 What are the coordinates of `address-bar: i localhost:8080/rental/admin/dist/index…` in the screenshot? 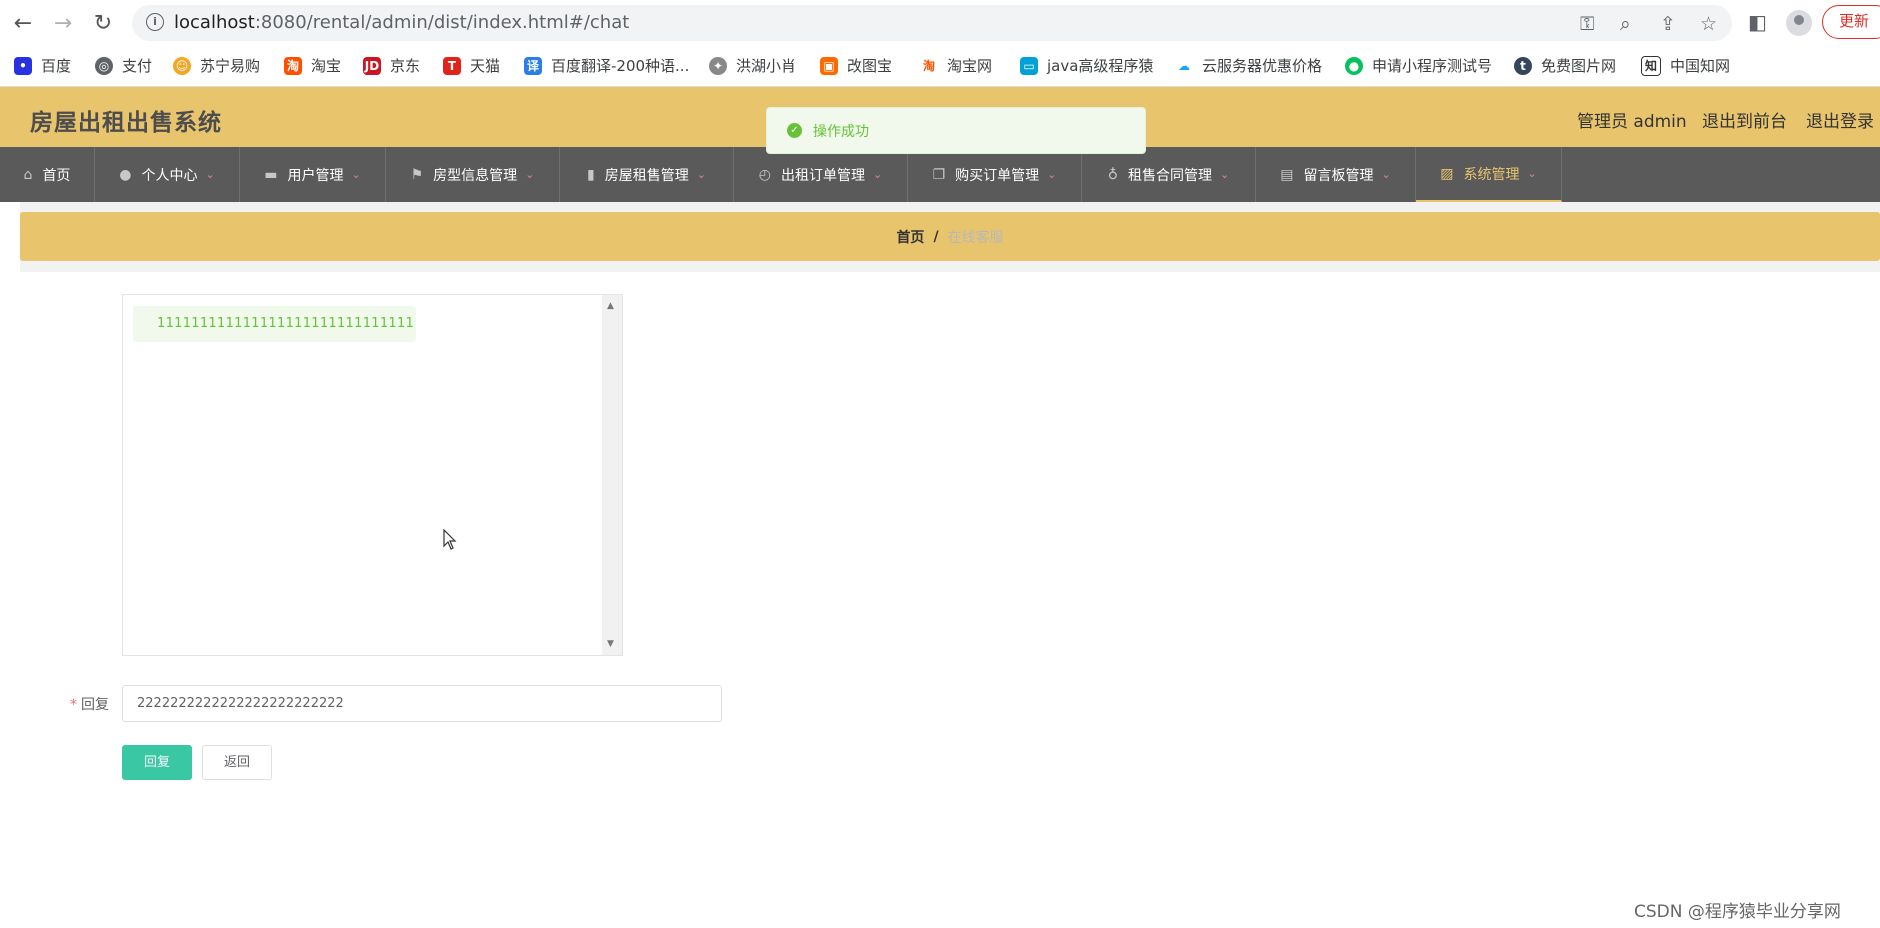 It's located at (932, 23).